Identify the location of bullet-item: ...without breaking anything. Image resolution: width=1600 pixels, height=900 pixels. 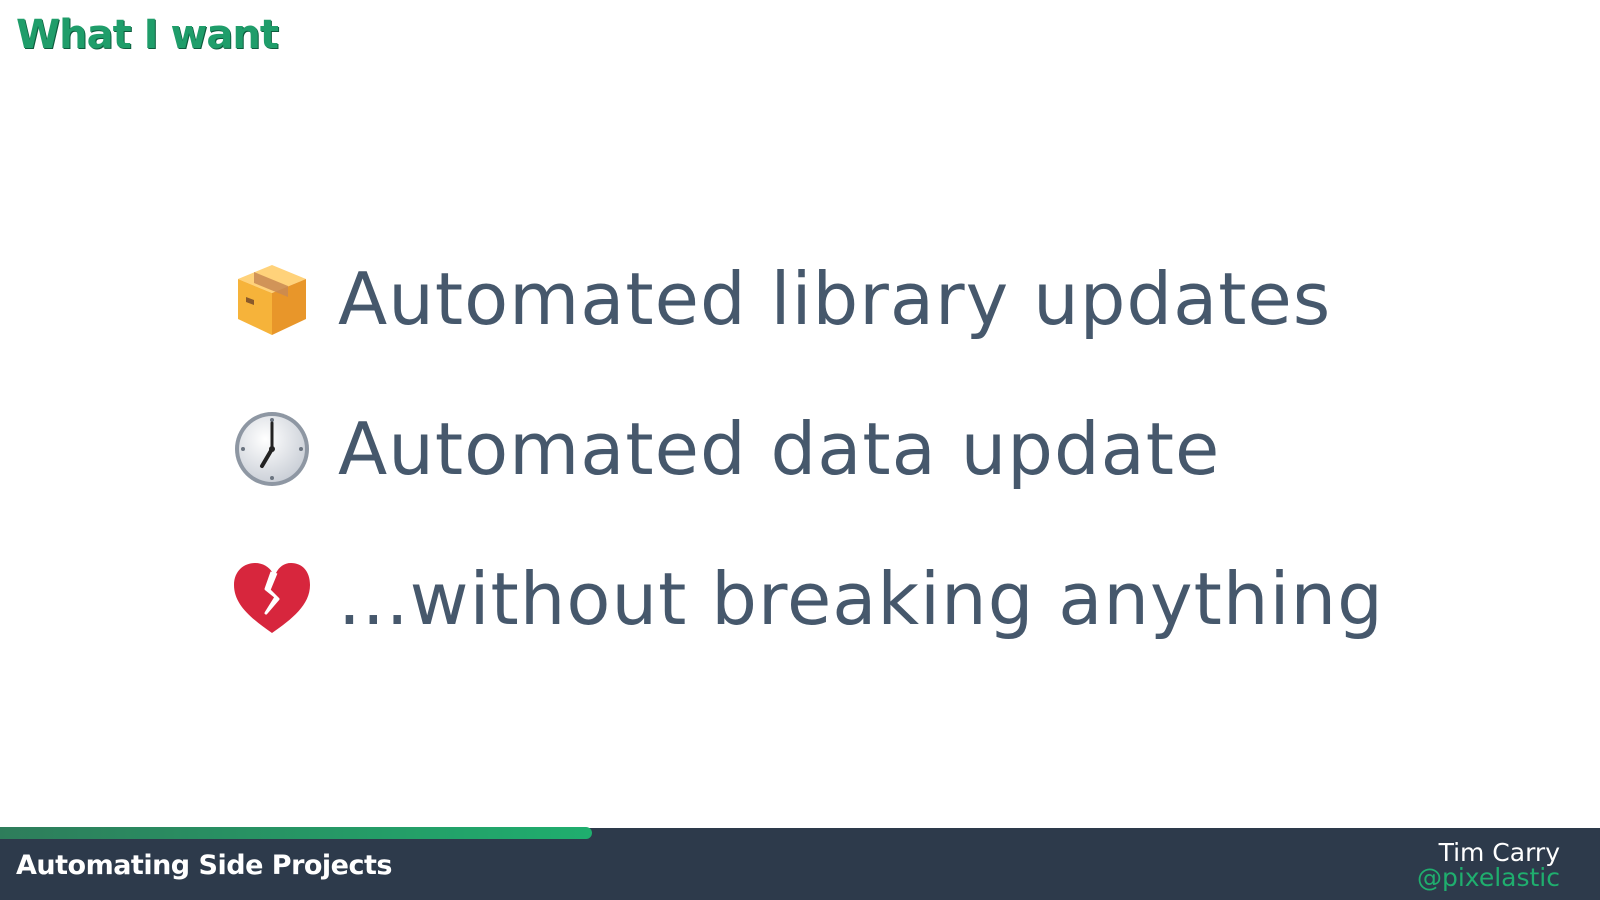
(808, 599).